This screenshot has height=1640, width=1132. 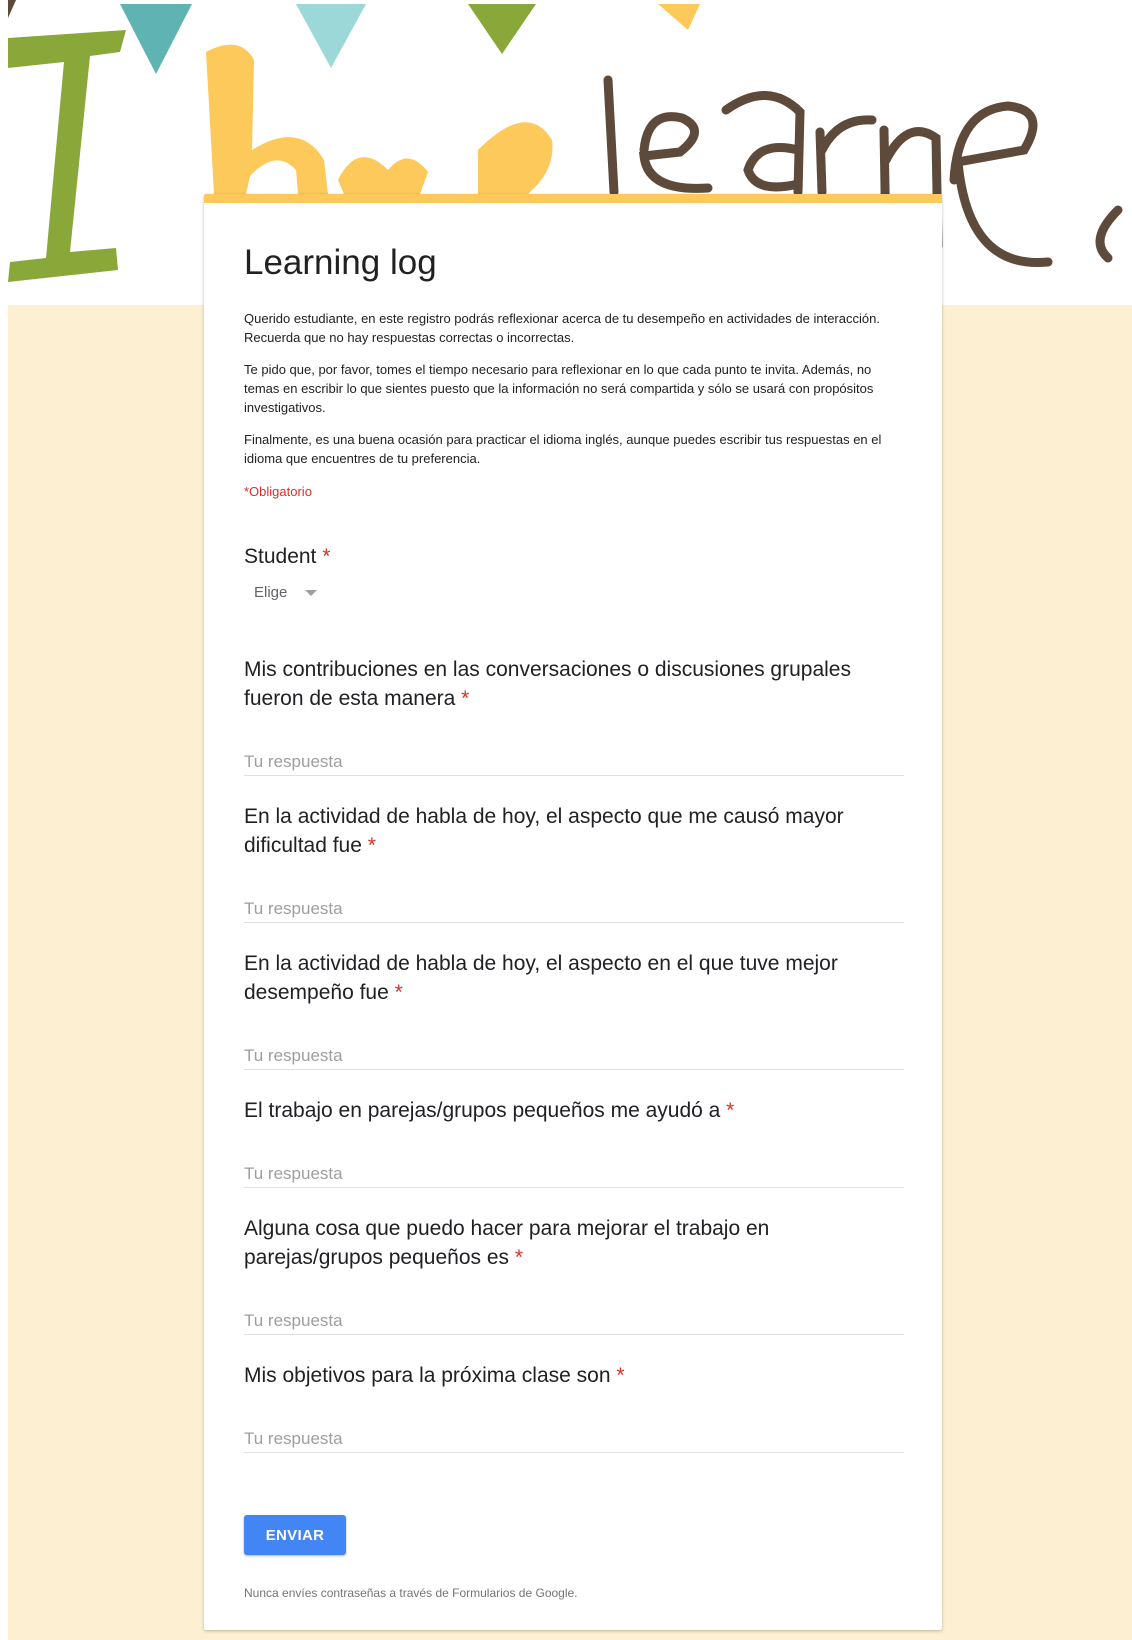 I want to click on letter-e-artwork, so click(x=515, y=158).